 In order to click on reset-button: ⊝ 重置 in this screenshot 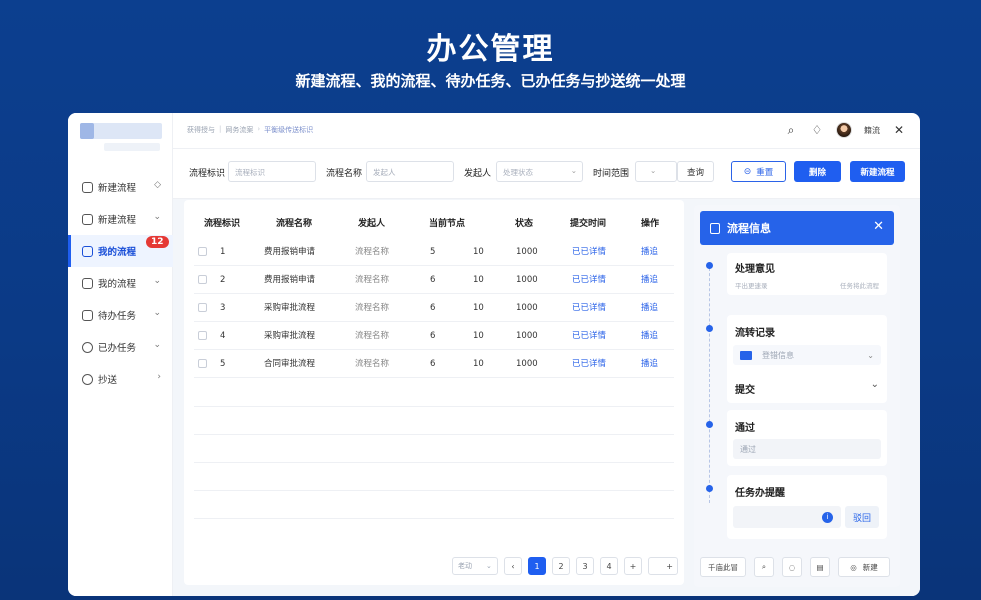, I will do `click(758, 171)`.